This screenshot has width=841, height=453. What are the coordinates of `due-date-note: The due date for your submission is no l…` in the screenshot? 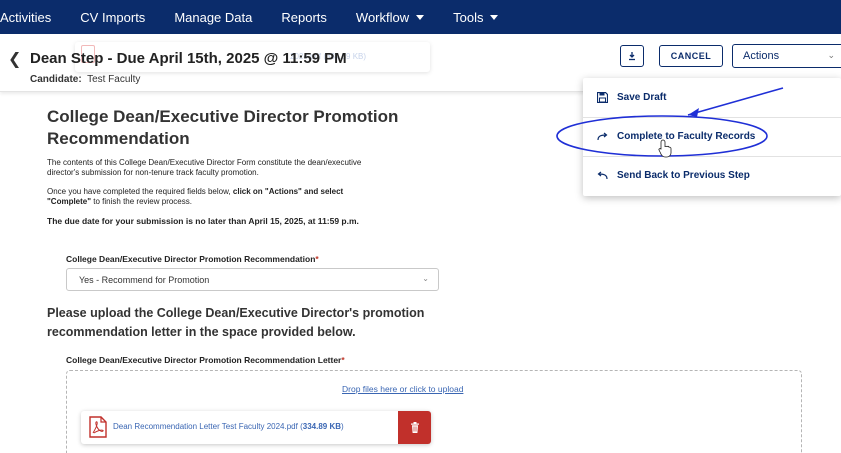 It's located at (203, 221).